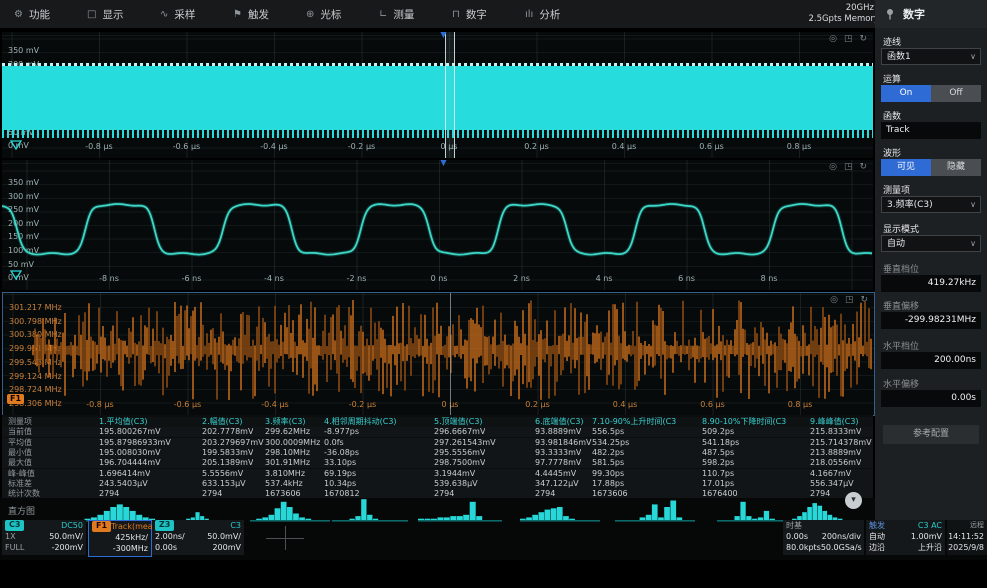 The height and width of the screenshot is (588, 987). What do you see at coordinates (269, 14) in the screenshot?
I see `menu-item-触发: ⚑ 触发` at bounding box center [269, 14].